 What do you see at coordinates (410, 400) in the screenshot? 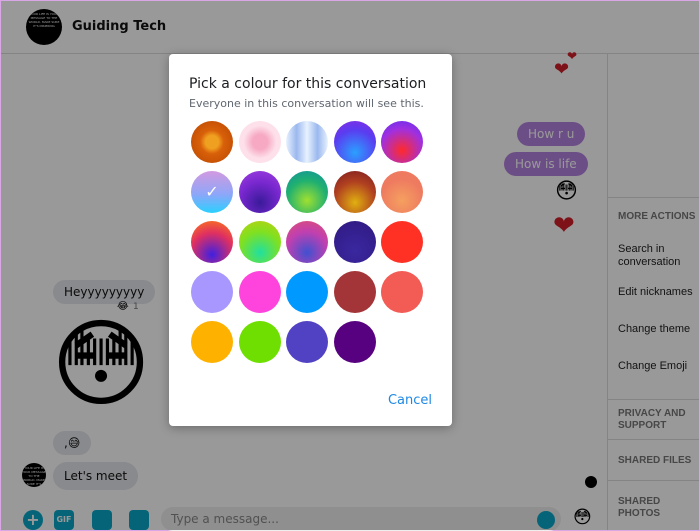
I see `cancel-button: Cancel` at bounding box center [410, 400].